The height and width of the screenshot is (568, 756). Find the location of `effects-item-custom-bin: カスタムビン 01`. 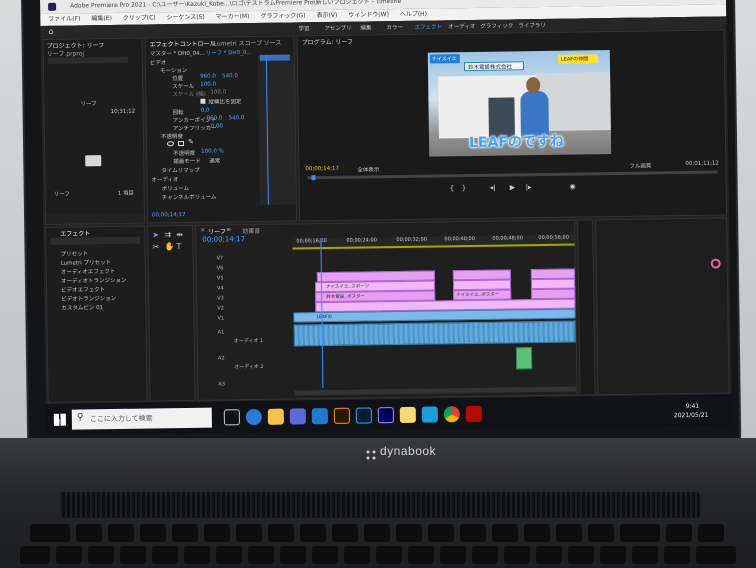

effects-item-custom-bin: カスタムビン 01 is located at coordinates (82, 307).